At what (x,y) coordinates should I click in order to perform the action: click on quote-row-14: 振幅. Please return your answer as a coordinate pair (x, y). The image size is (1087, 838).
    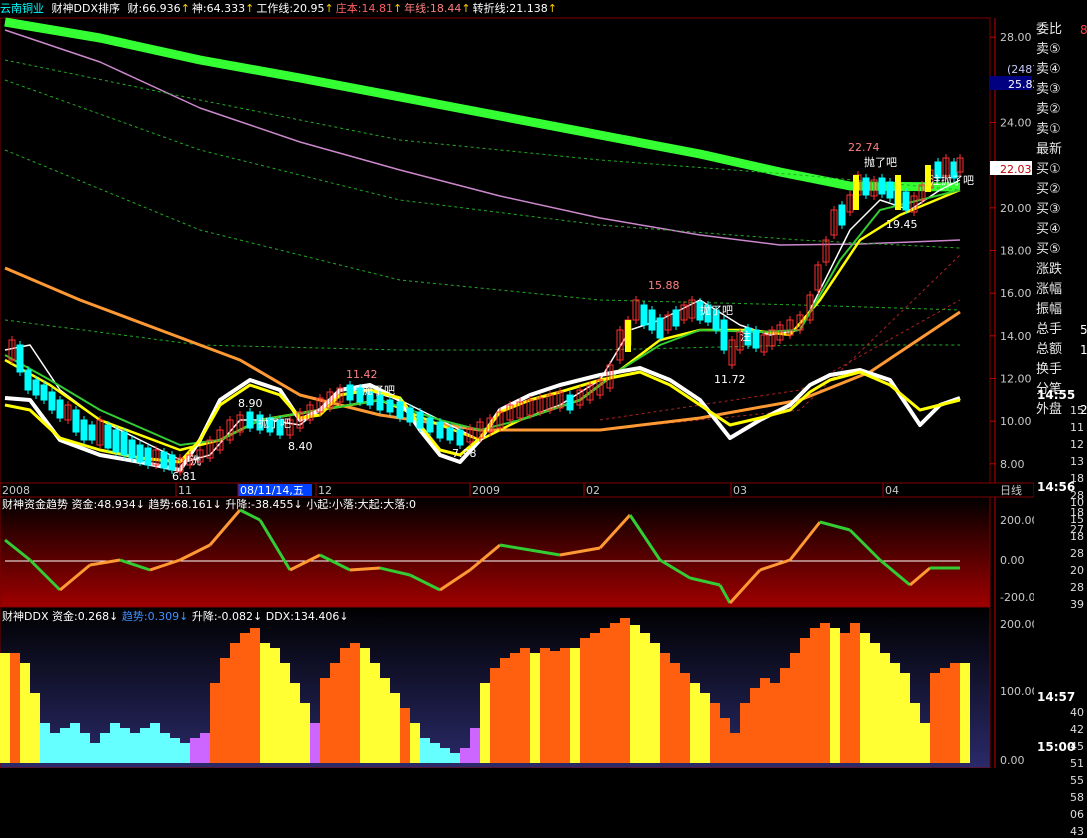
    Looking at the image, I should click on (1049, 310).